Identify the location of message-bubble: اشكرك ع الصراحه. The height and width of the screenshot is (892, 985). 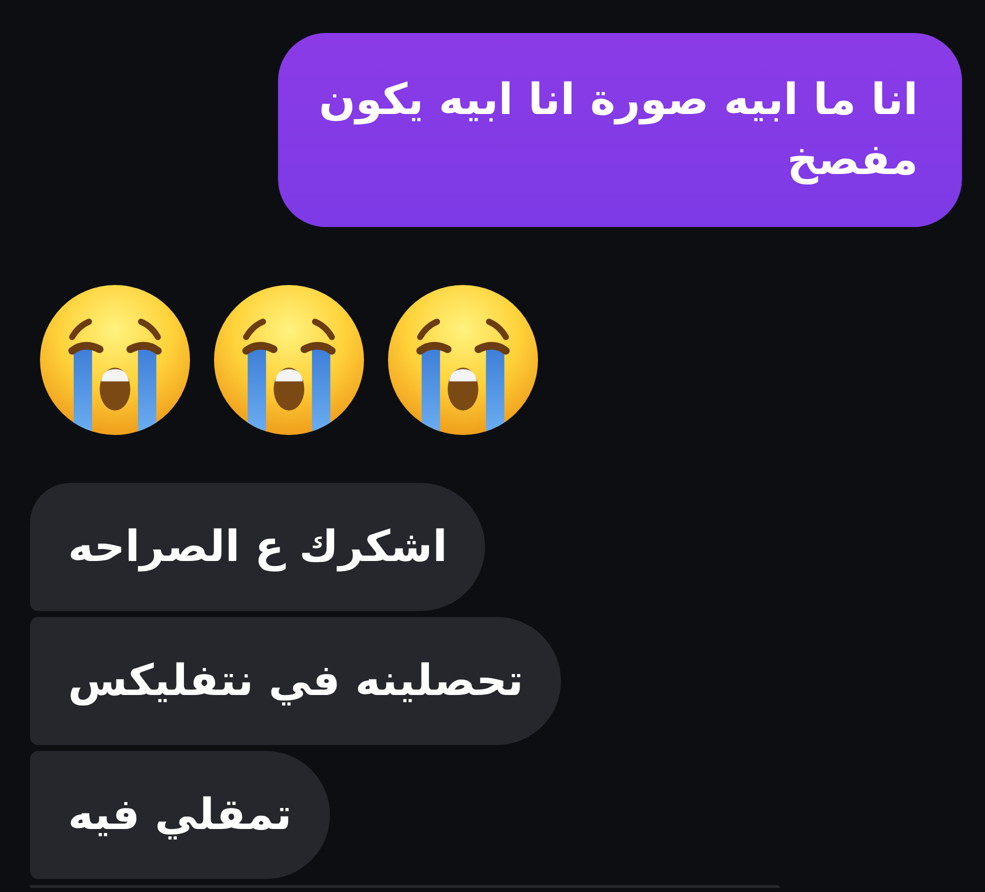
(258, 547).